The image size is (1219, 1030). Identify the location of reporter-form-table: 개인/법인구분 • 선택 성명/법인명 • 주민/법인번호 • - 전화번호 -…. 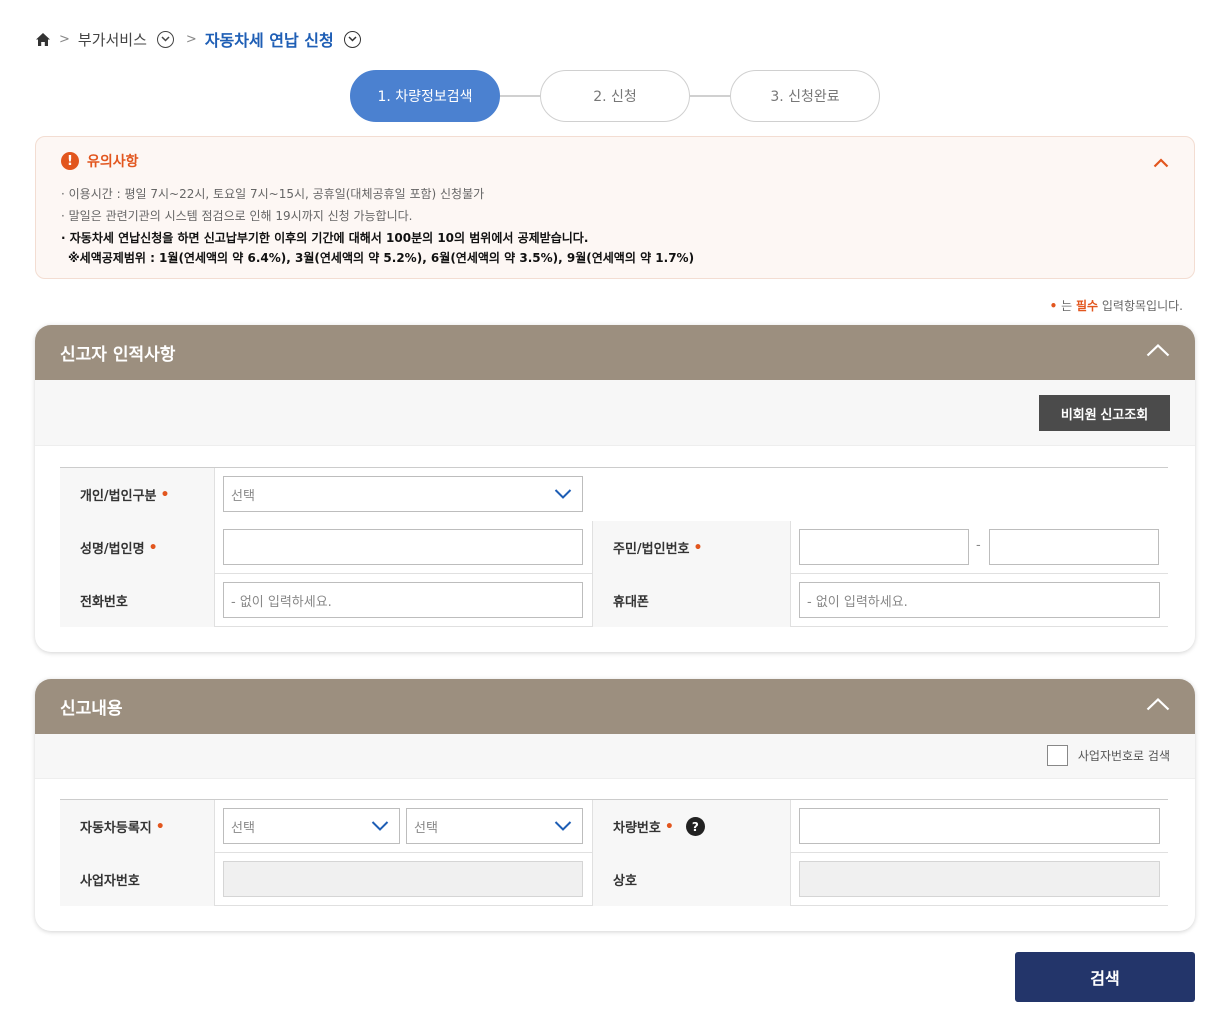
(614, 547).